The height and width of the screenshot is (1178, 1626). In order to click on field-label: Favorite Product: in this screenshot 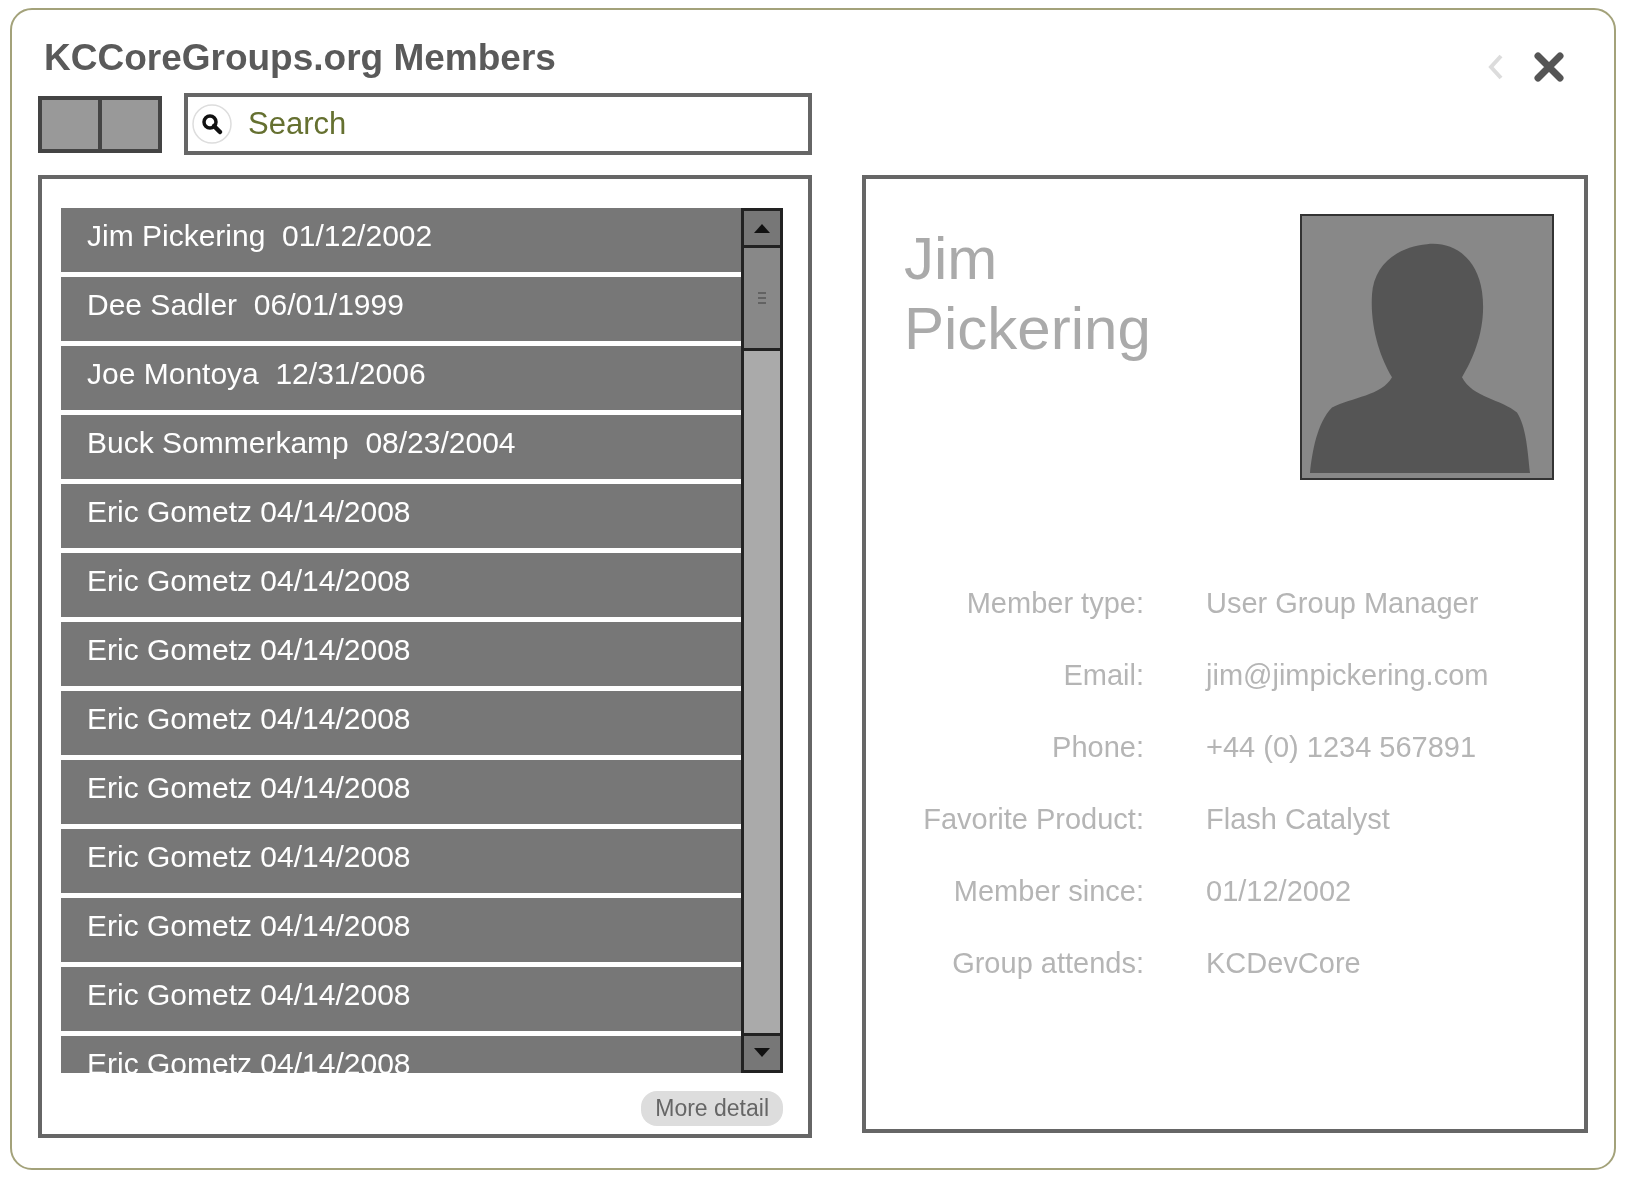, I will do `click(1033, 819)`.